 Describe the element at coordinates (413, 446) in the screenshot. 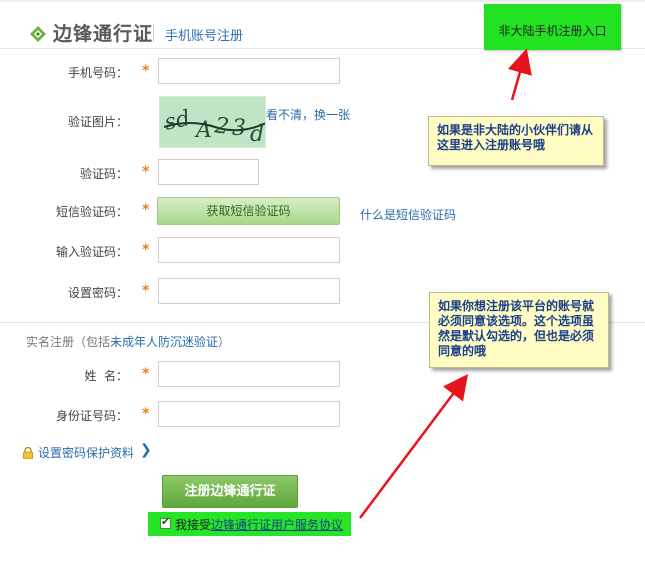

I see `arrow-to-agreement` at that location.